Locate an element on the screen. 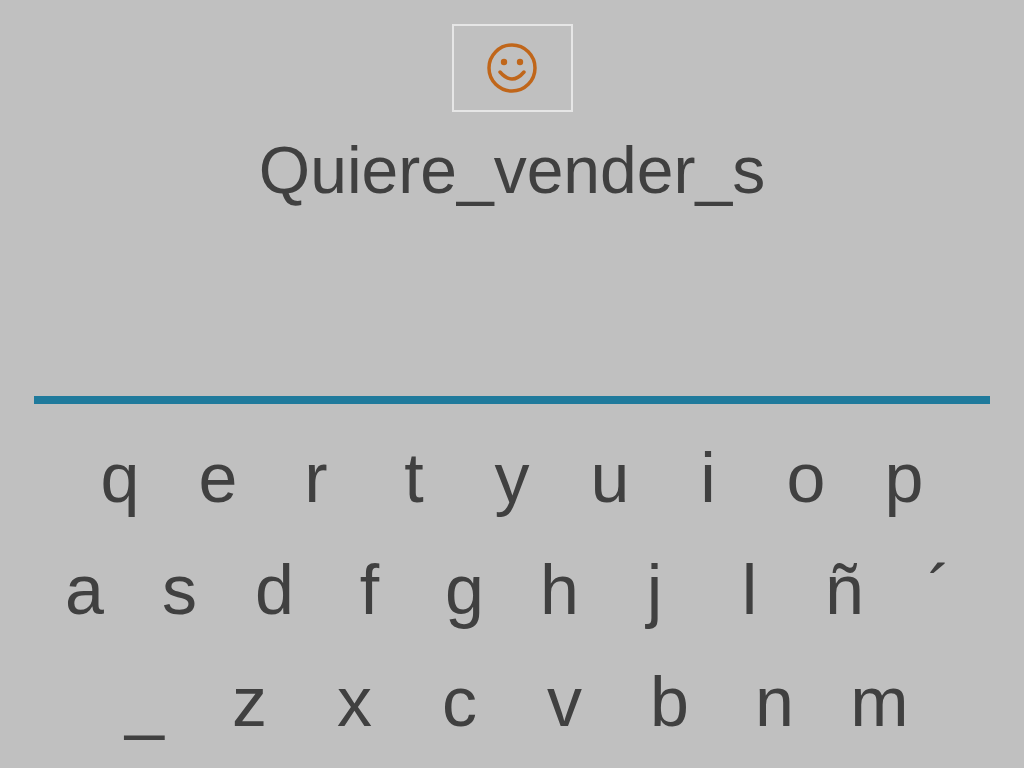 This screenshot has height=768, width=1024. key-button: ñ is located at coordinates (844, 590).